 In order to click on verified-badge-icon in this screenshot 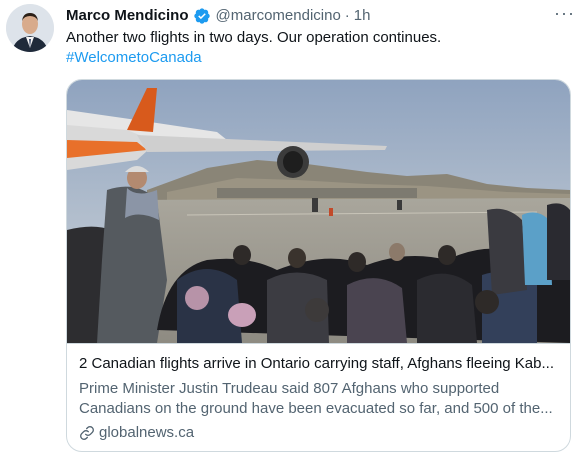, I will do `click(201, 16)`.